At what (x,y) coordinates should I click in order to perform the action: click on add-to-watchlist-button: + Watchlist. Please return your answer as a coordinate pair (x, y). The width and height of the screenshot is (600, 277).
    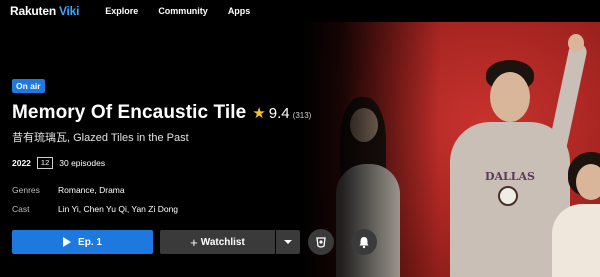
    Looking at the image, I should click on (217, 242).